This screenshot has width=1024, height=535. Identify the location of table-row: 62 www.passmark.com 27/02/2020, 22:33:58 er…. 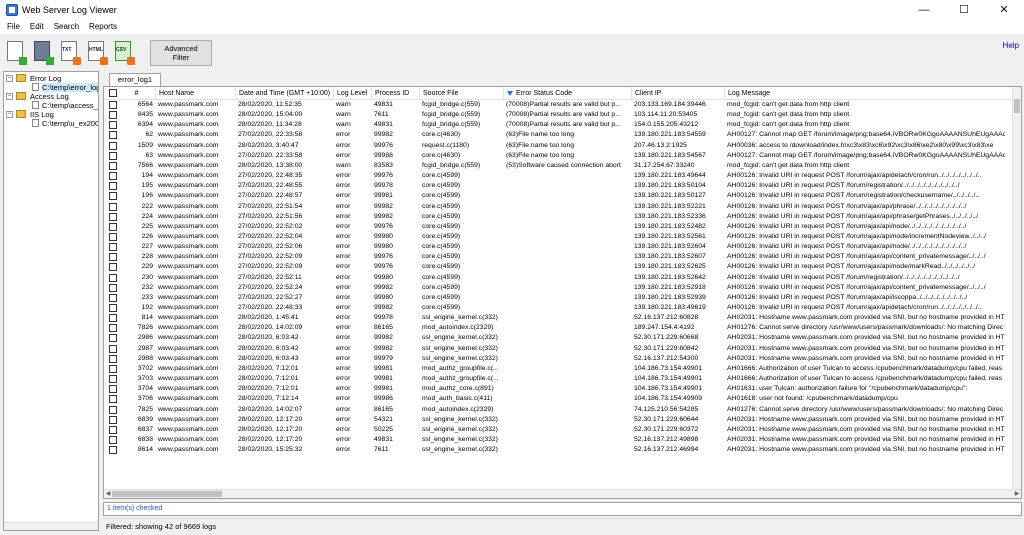
(562, 135).